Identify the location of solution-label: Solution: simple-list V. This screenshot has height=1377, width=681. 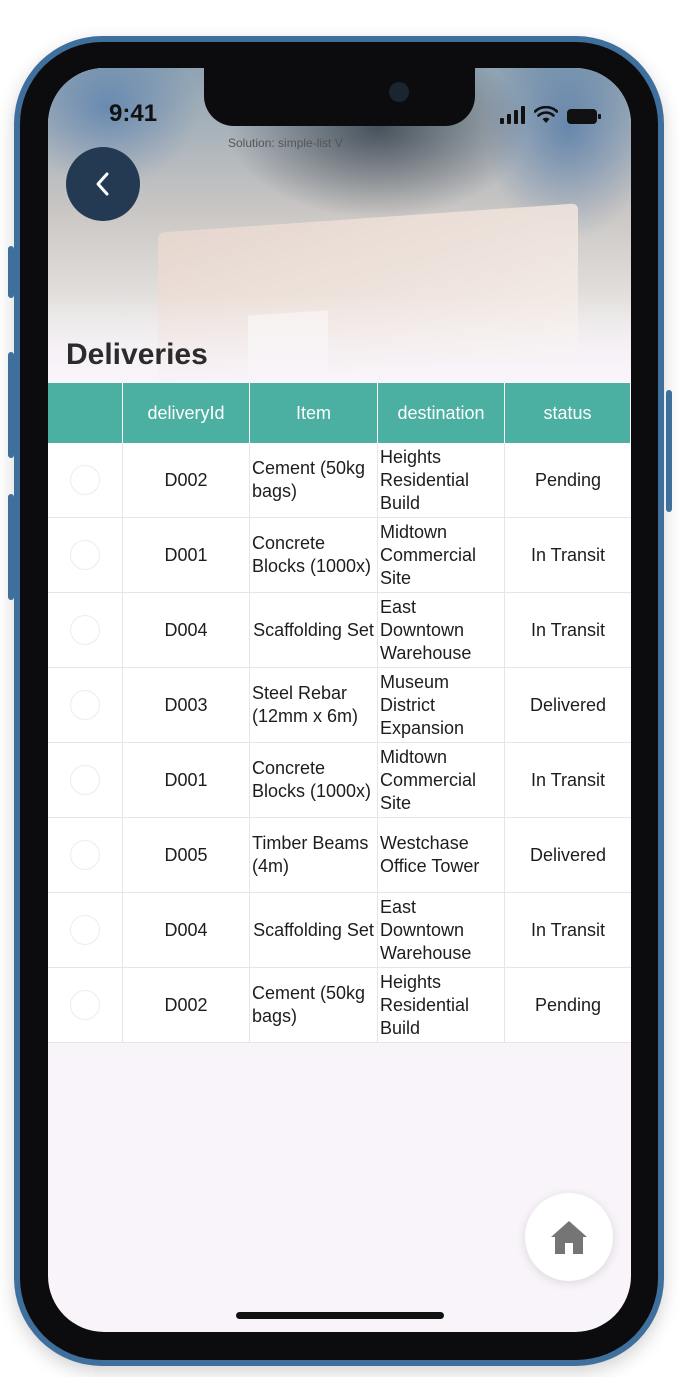
(285, 143).